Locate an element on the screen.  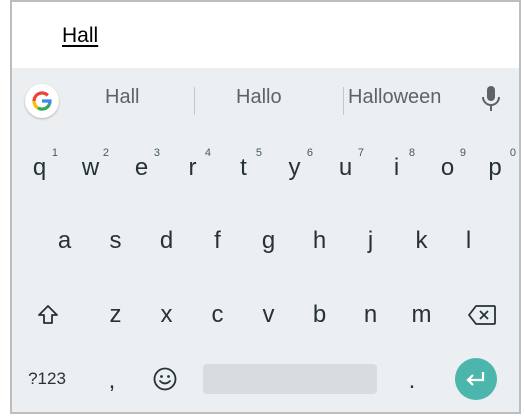
key-label: ?123 is located at coordinates (47, 378).